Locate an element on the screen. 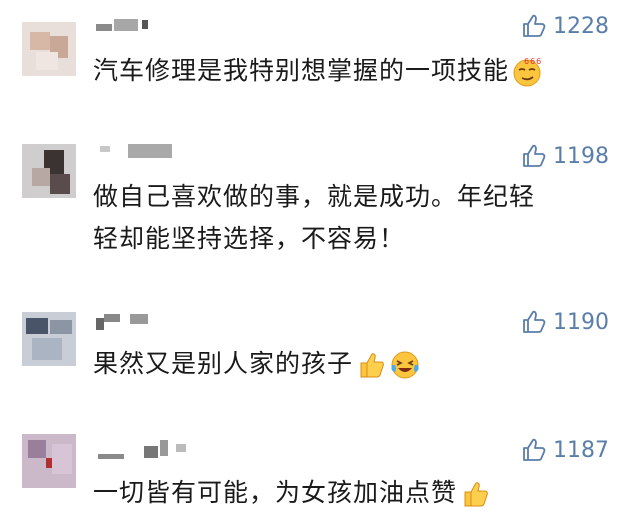 This screenshot has width=641, height=523. laughing-crying-emoji is located at coordinates (405, 365).